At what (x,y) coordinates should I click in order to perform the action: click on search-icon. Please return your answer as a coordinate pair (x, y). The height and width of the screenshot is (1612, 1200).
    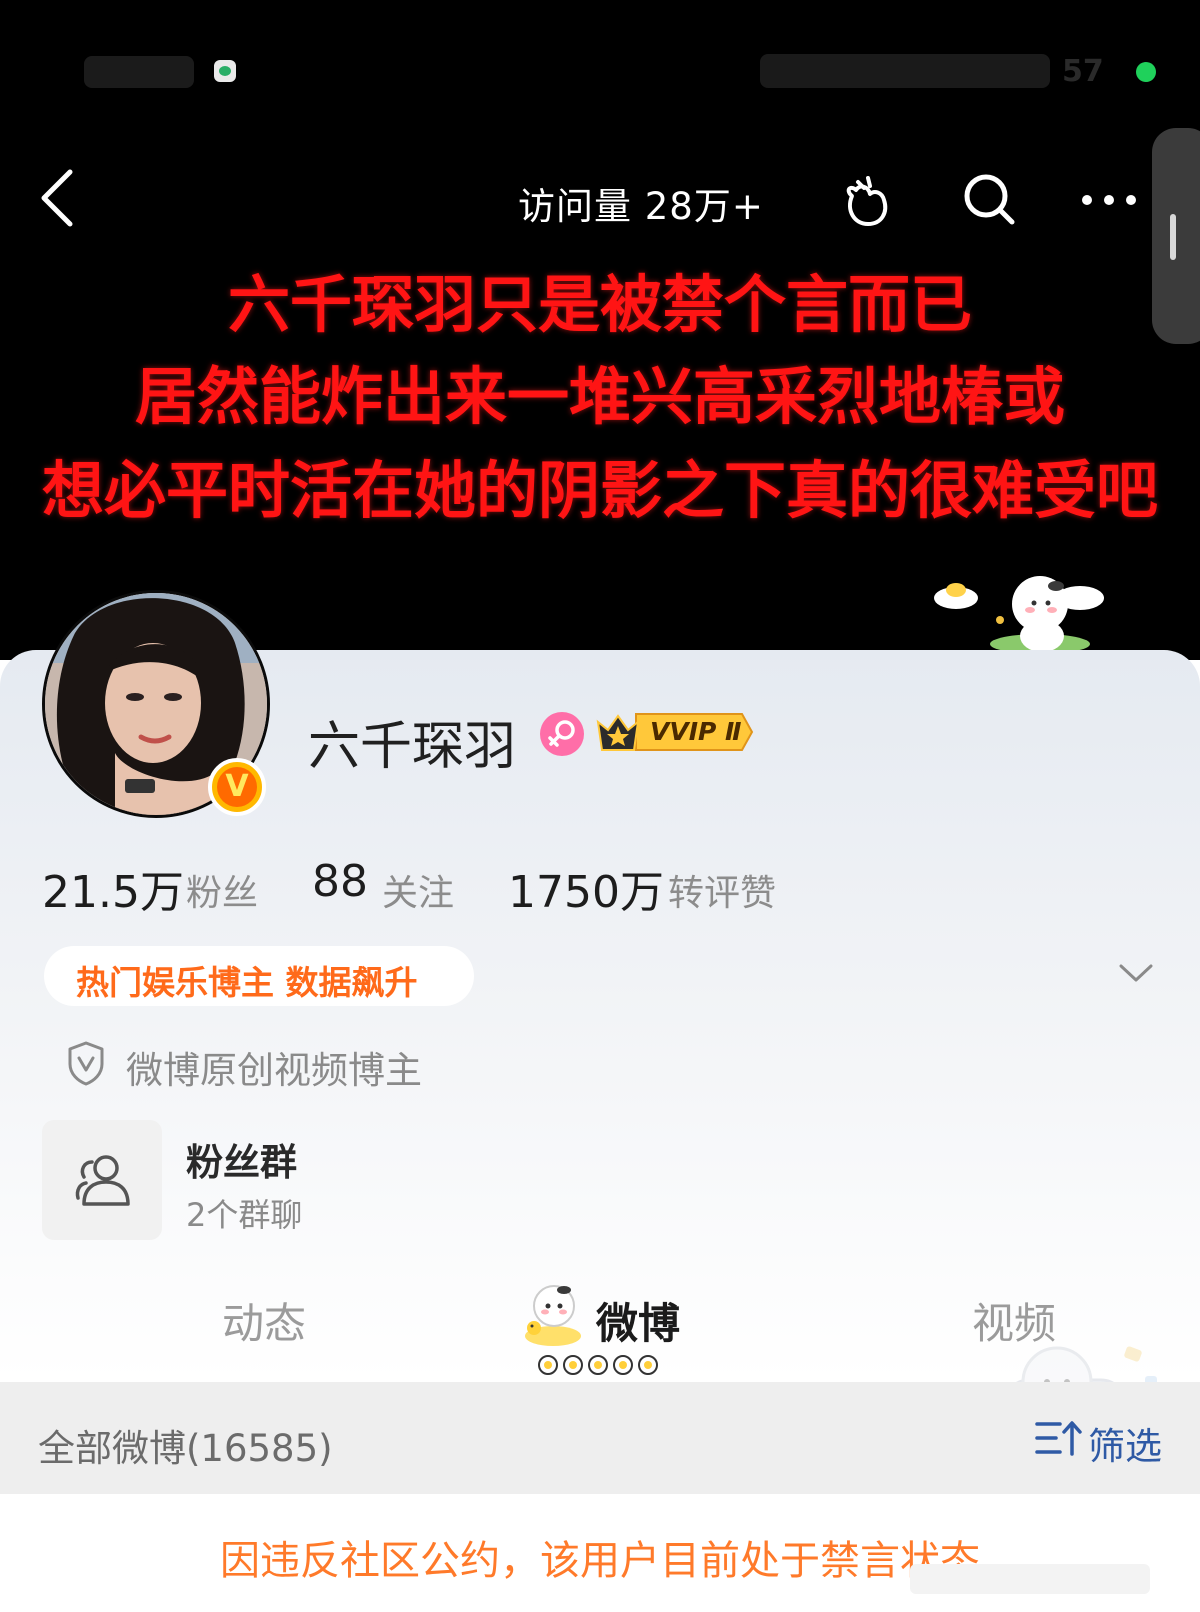
    Looking at the image, I should click on (989, 199).